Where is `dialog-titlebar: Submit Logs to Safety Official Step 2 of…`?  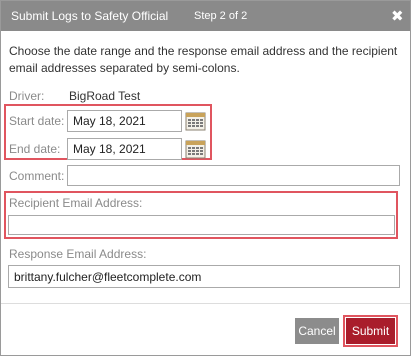
dialog-titlebar: Submit Logs to Safety Official Step 2 of… is located at coordinates (205, 16).